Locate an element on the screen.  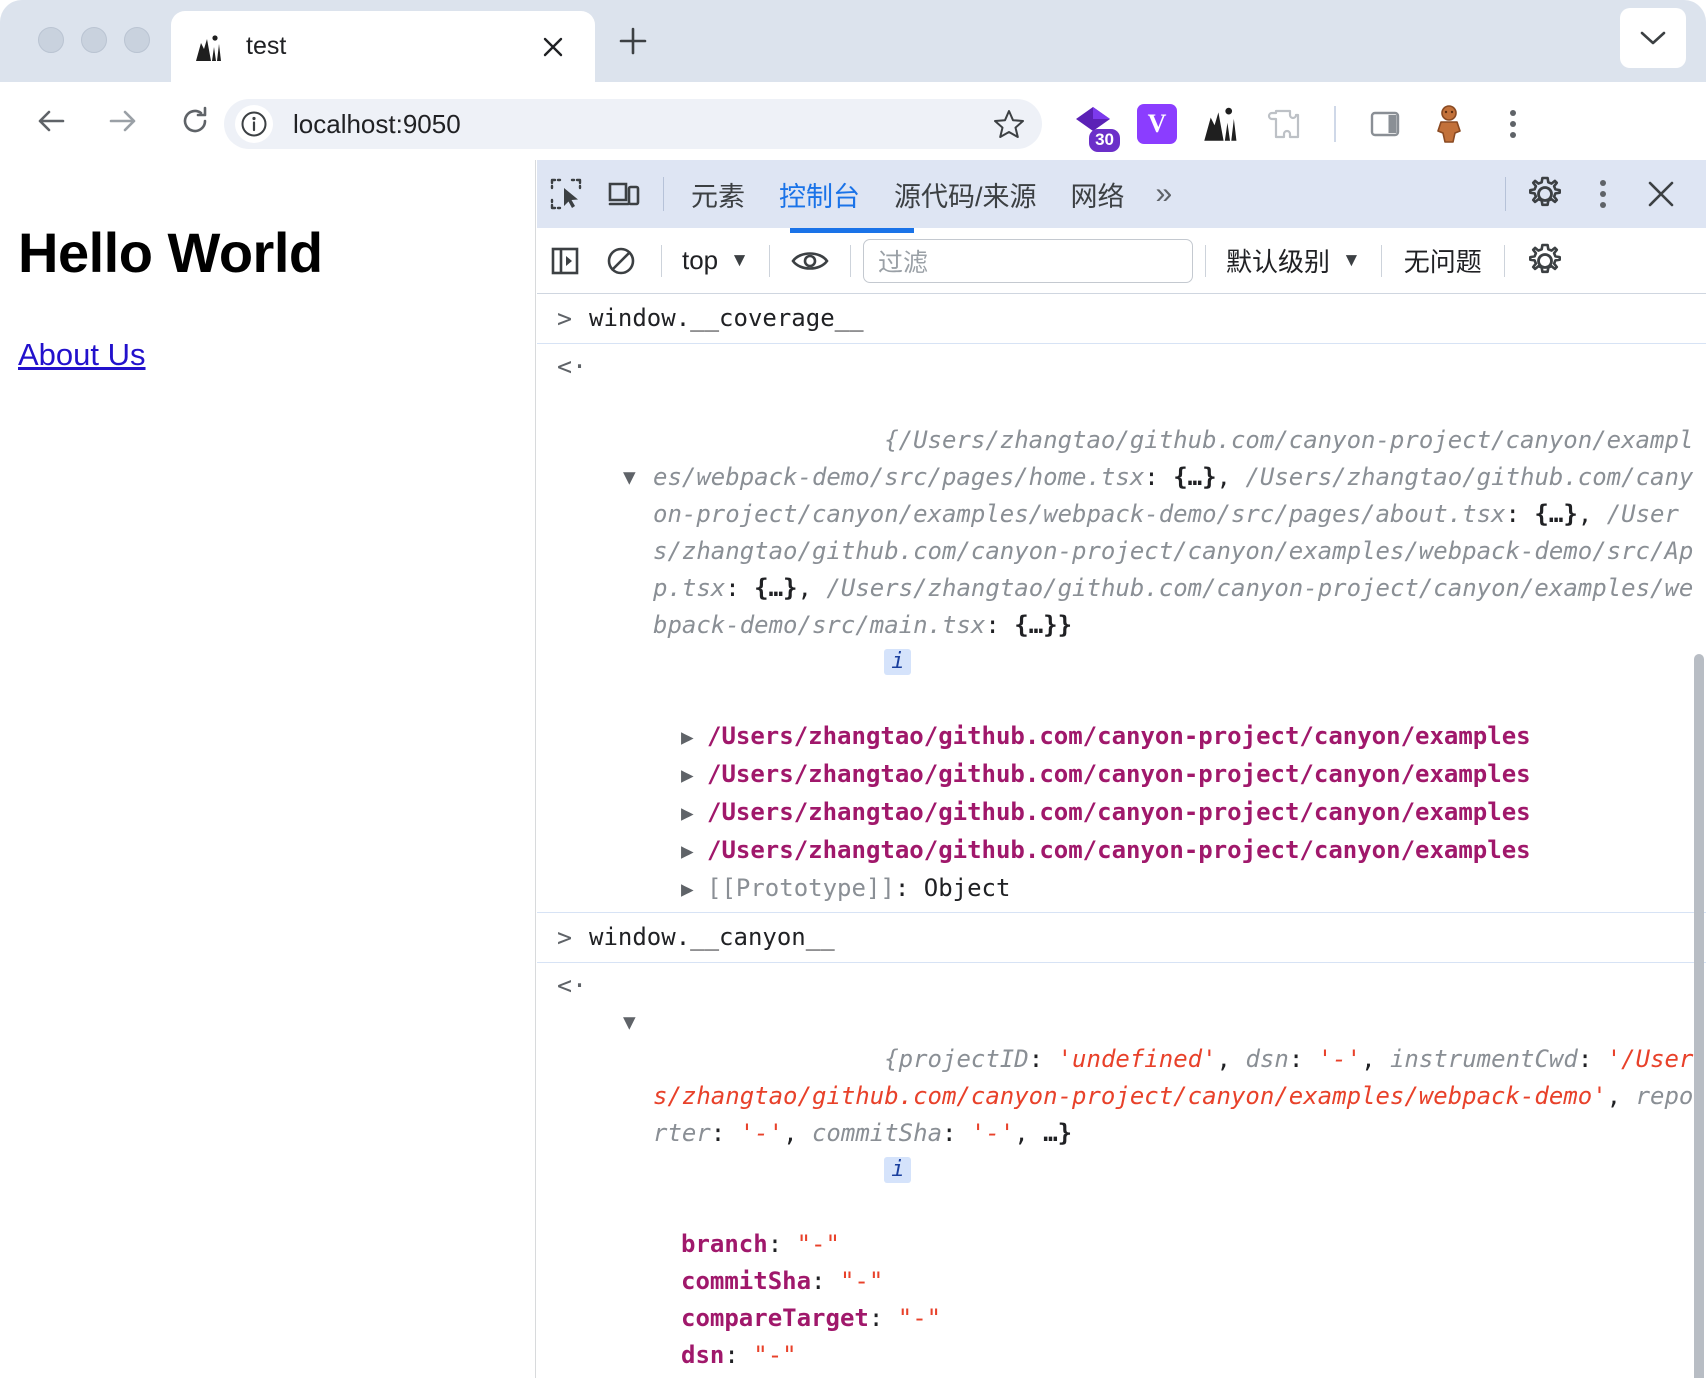
object-property-row: dsn: "-" is located at coordinates (1160, 1355).